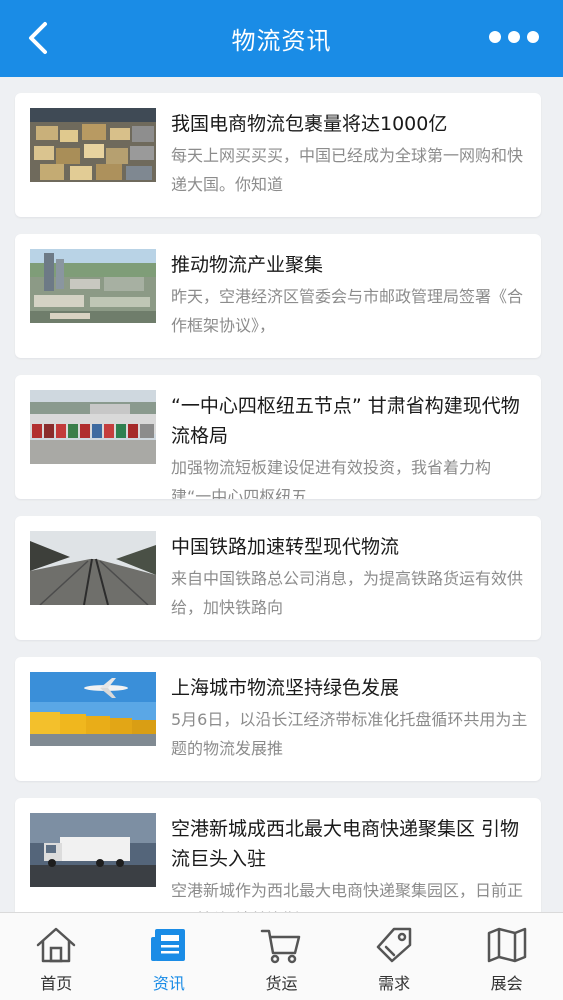  I want to click on news-summary: 空港新城作为西北最大电商快递聚集园区，日前正吸引新加坡普洛斯, so click(347, 896).